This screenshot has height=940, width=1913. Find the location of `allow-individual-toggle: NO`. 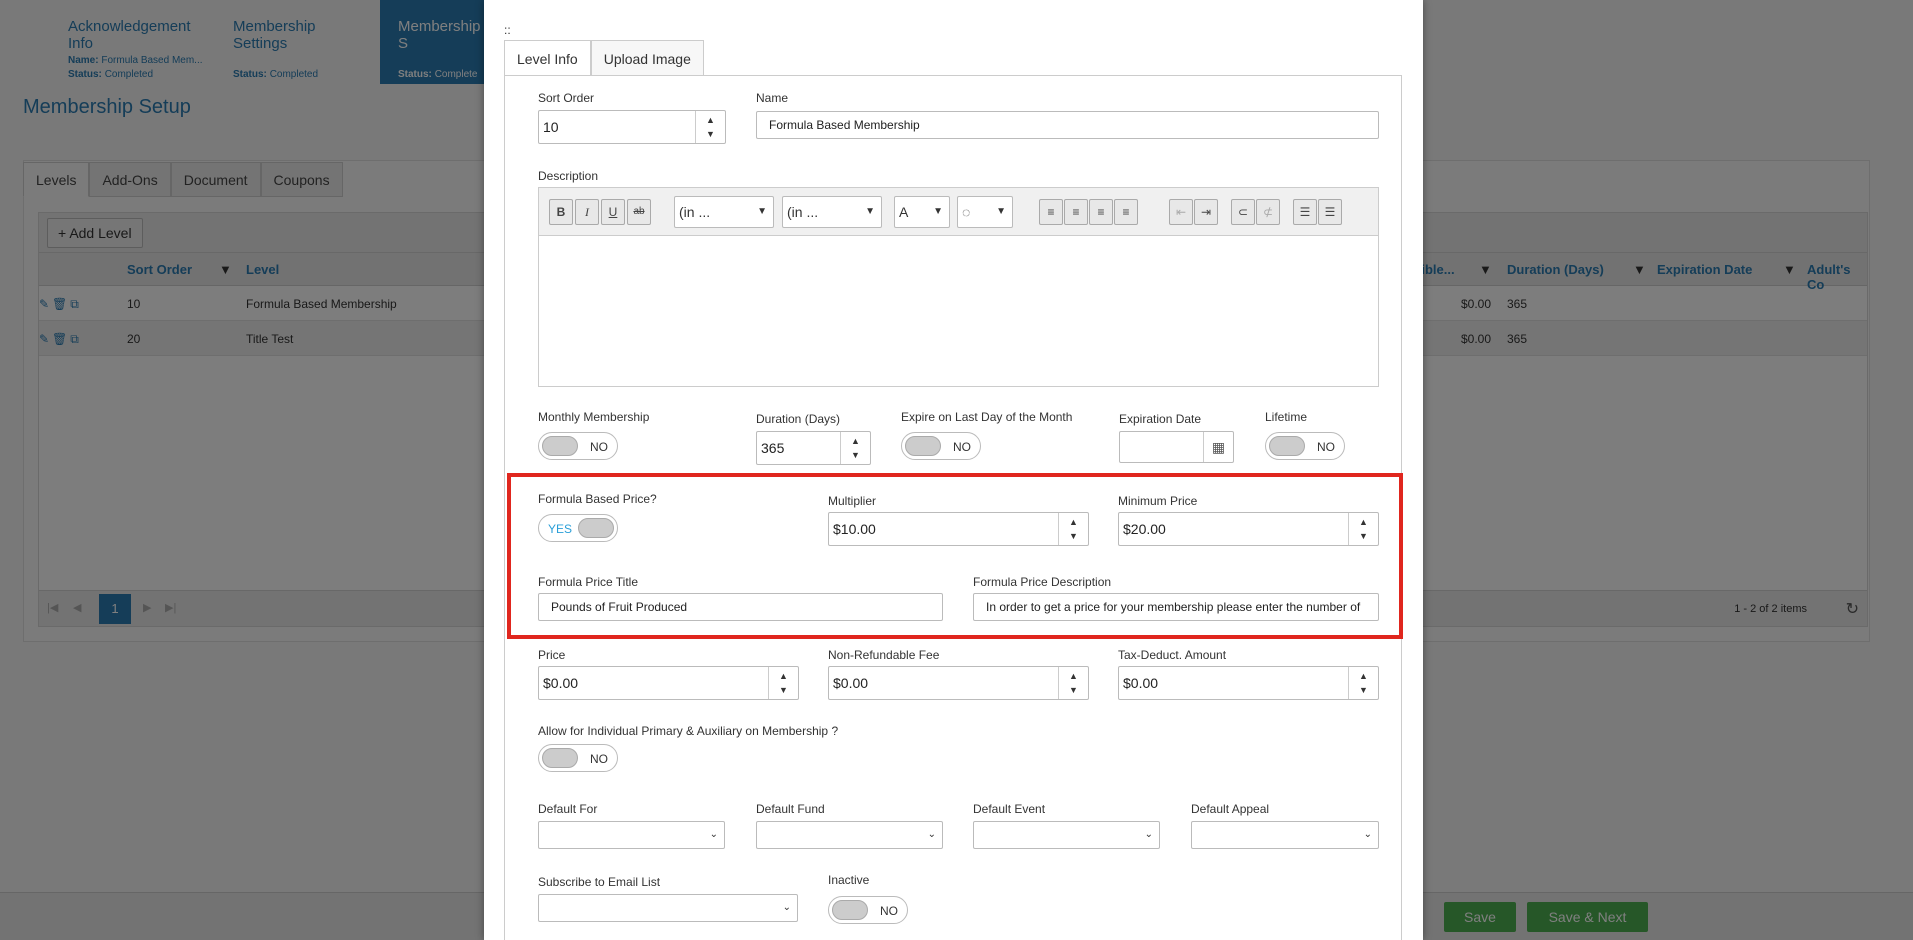

allow-individual-toggle: NO is located at coordinates (578, 758).